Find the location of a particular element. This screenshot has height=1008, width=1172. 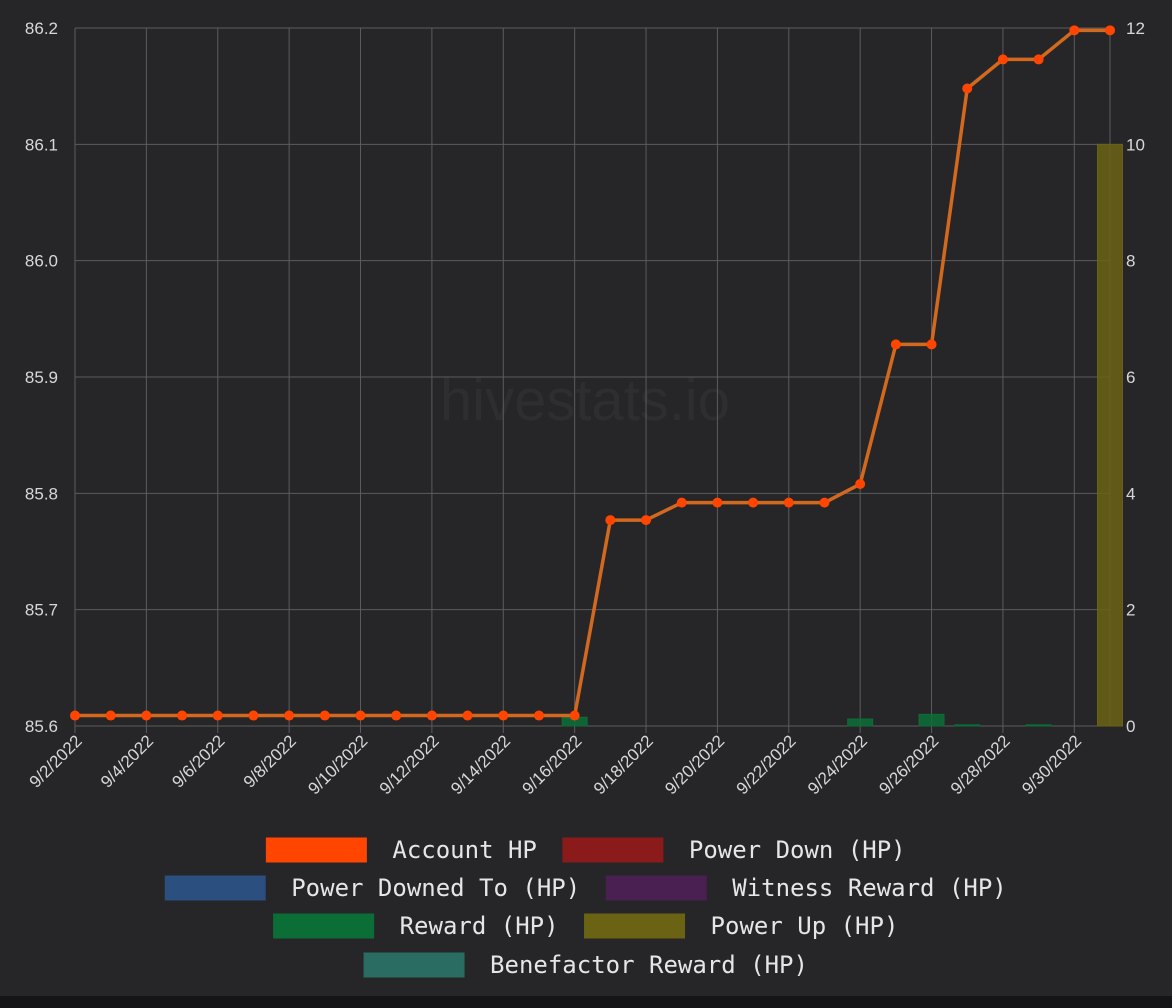

y-left-tick-label: 86.1 is located at coordinates (41, 144).